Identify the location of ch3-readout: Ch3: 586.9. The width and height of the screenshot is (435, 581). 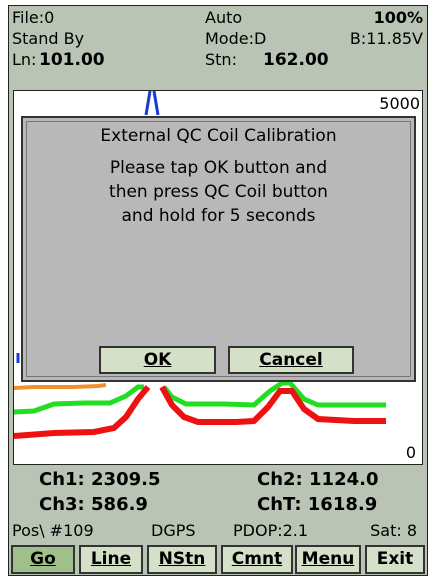
(93, 504).